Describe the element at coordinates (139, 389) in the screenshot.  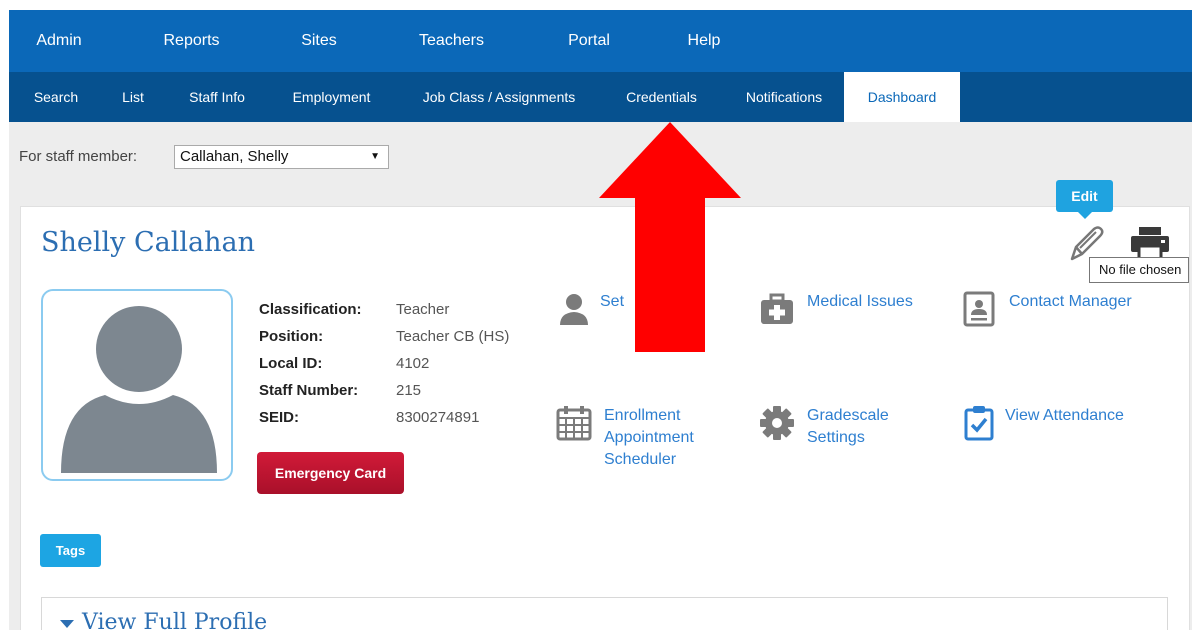
I see `person-silhouette-icon` at that location.